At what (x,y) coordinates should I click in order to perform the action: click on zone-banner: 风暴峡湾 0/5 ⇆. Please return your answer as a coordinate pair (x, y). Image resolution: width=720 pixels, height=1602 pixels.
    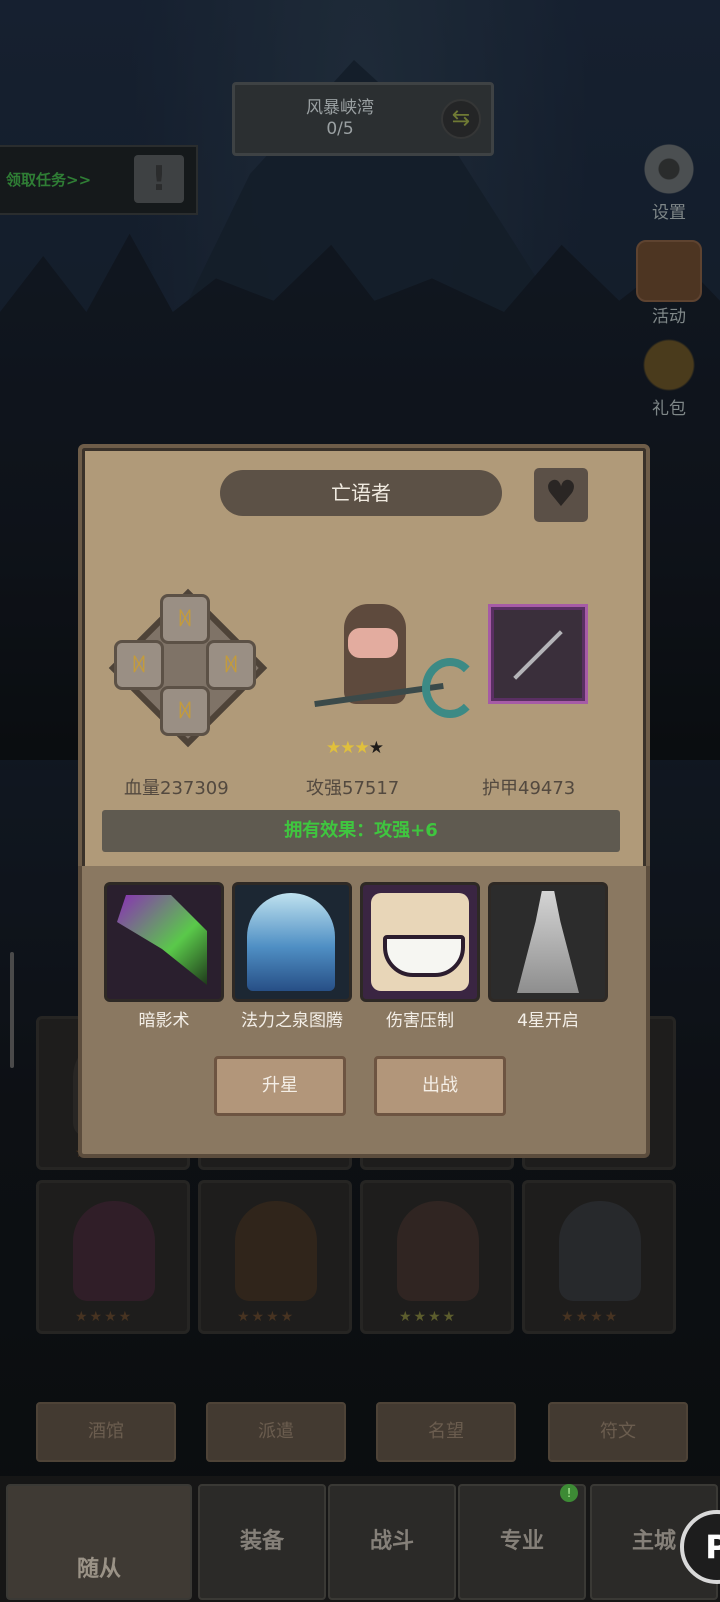
    Looking at the image, I should click on (363, 119).